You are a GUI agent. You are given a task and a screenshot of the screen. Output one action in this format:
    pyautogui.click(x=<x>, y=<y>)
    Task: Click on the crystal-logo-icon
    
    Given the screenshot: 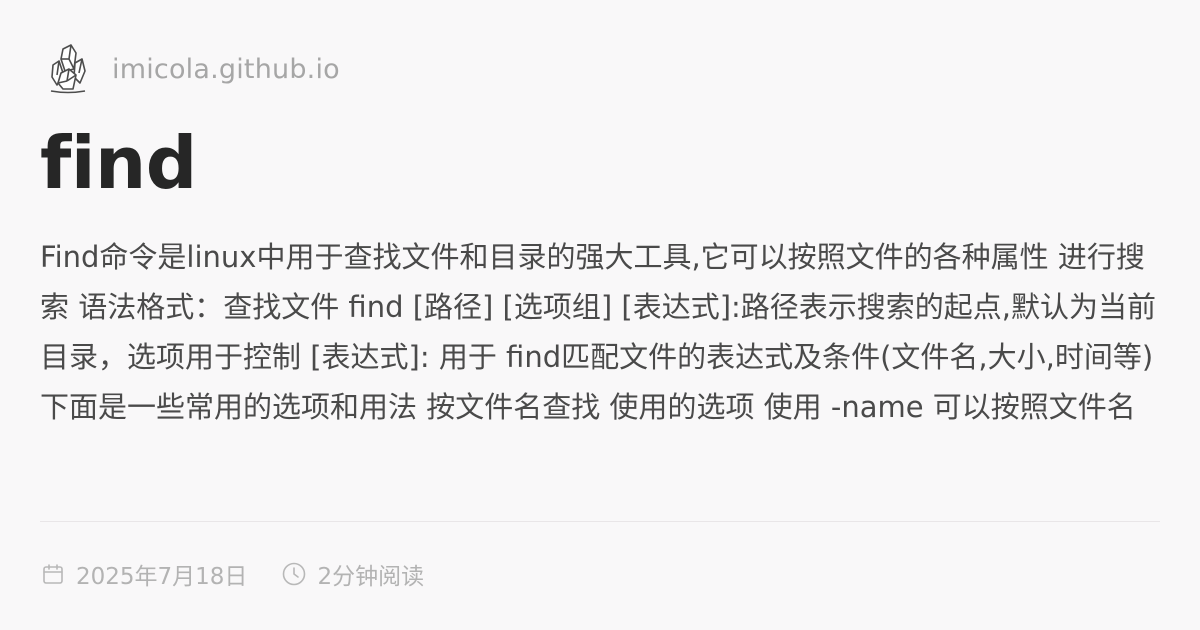 What is the action you would take?
    pyautogui.click(x=68, y=69)
    